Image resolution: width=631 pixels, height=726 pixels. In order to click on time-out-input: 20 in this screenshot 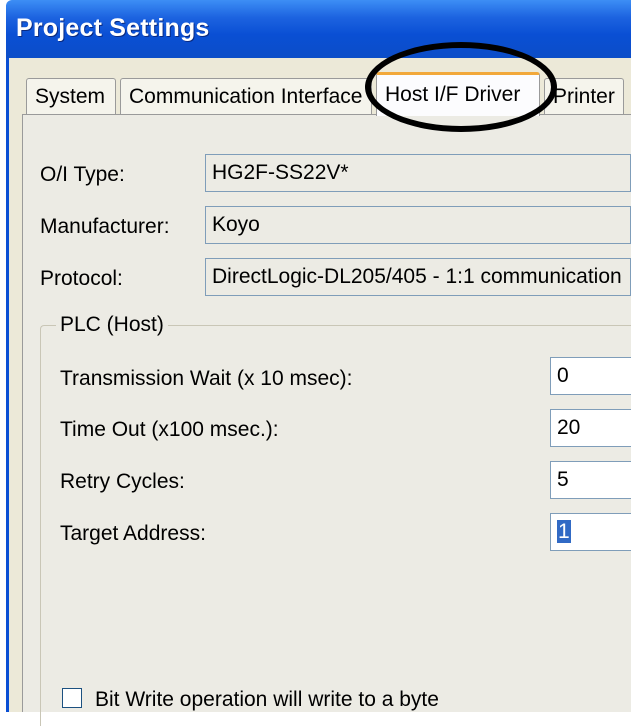, I will do `click(590, 428)`.